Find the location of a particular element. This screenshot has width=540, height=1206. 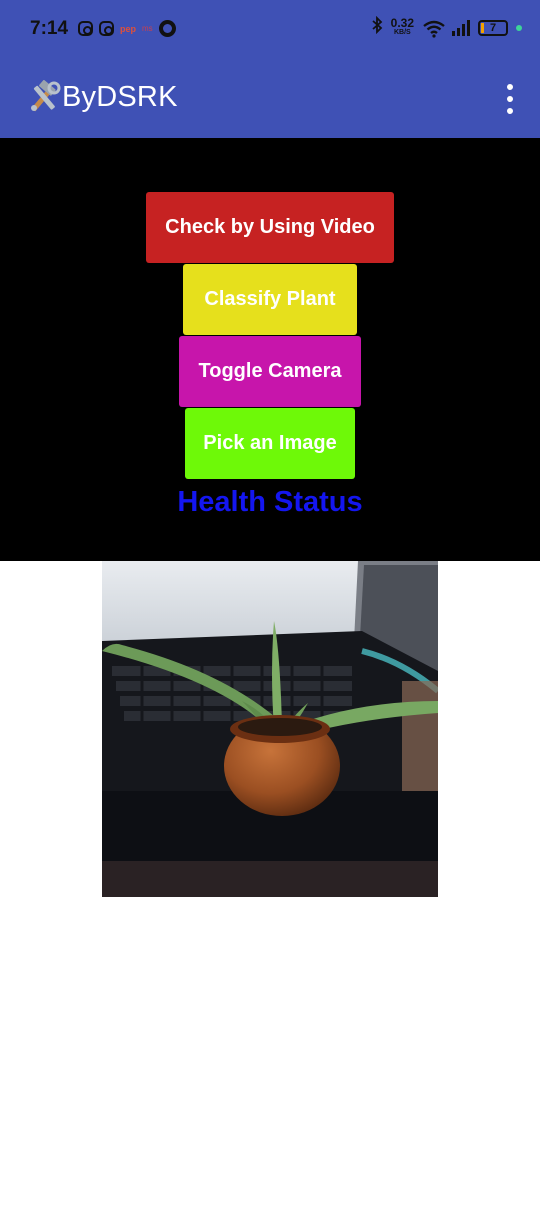

battery-level: 7 is located at coordinates (493, 27).